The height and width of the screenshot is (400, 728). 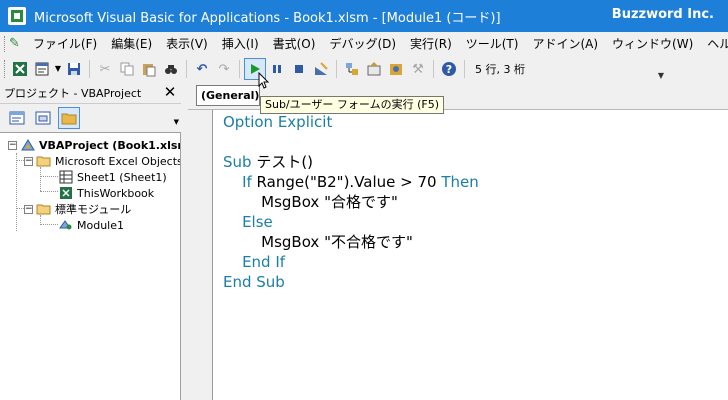 What do you see at coordinates (93, 209) in the screenshot?
I see `tree-label: 標準モジュール` at bounding box center [93, 209].